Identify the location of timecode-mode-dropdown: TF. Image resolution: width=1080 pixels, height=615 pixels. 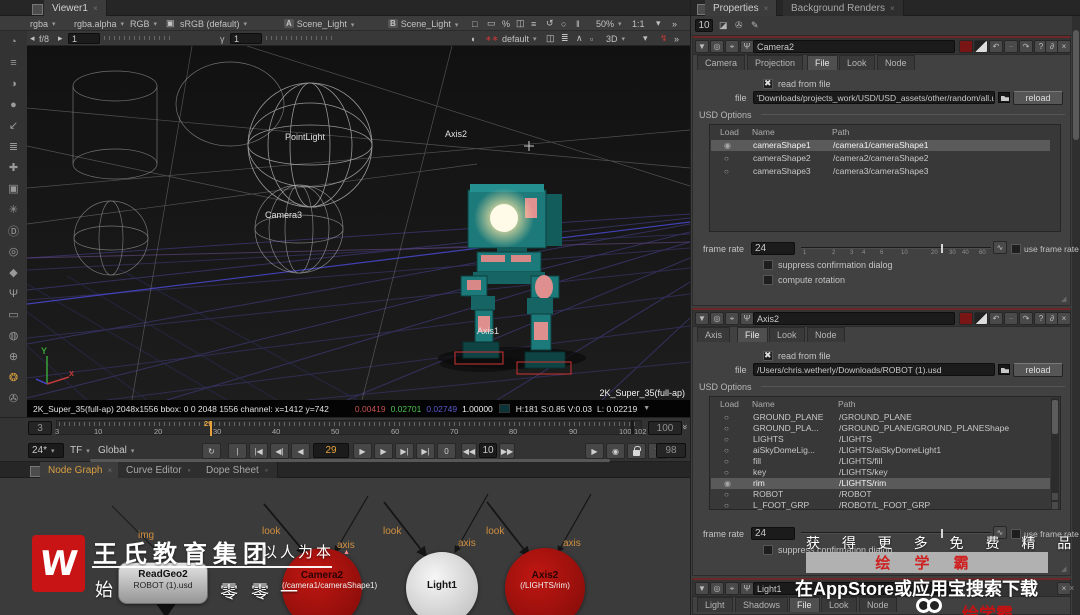
(80, 450).